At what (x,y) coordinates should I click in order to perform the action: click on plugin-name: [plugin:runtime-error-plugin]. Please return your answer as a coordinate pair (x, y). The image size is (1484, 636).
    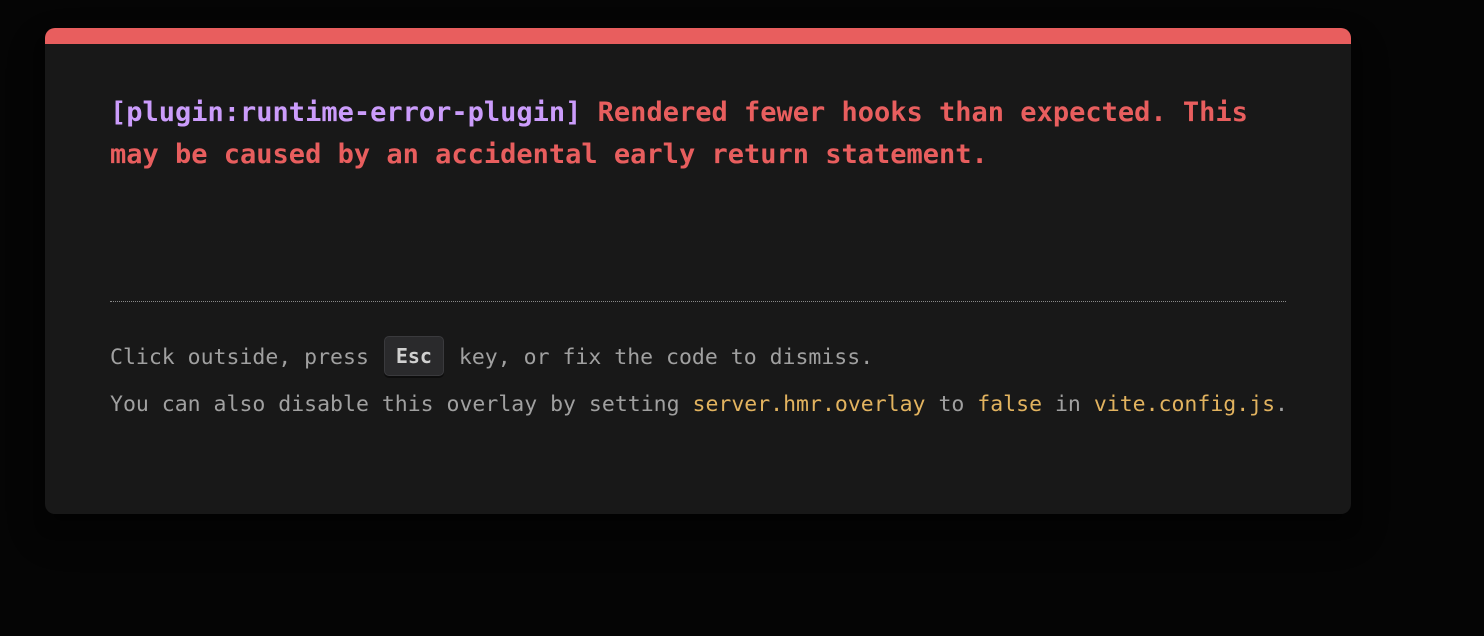
    Looking at the image, I should click on (346, 112).